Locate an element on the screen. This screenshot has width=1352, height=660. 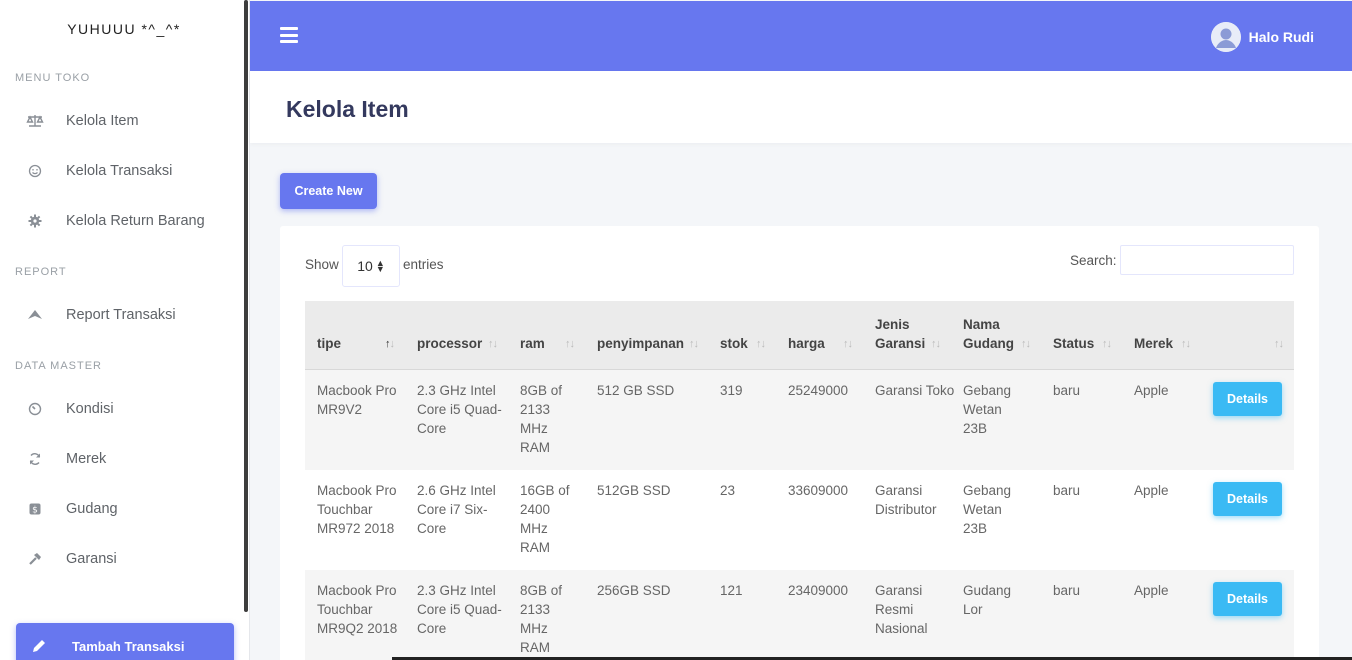
cell-tipe: Macbook Pro Touchbar MR9Q2 2018 is located at coordinates (357, 609).